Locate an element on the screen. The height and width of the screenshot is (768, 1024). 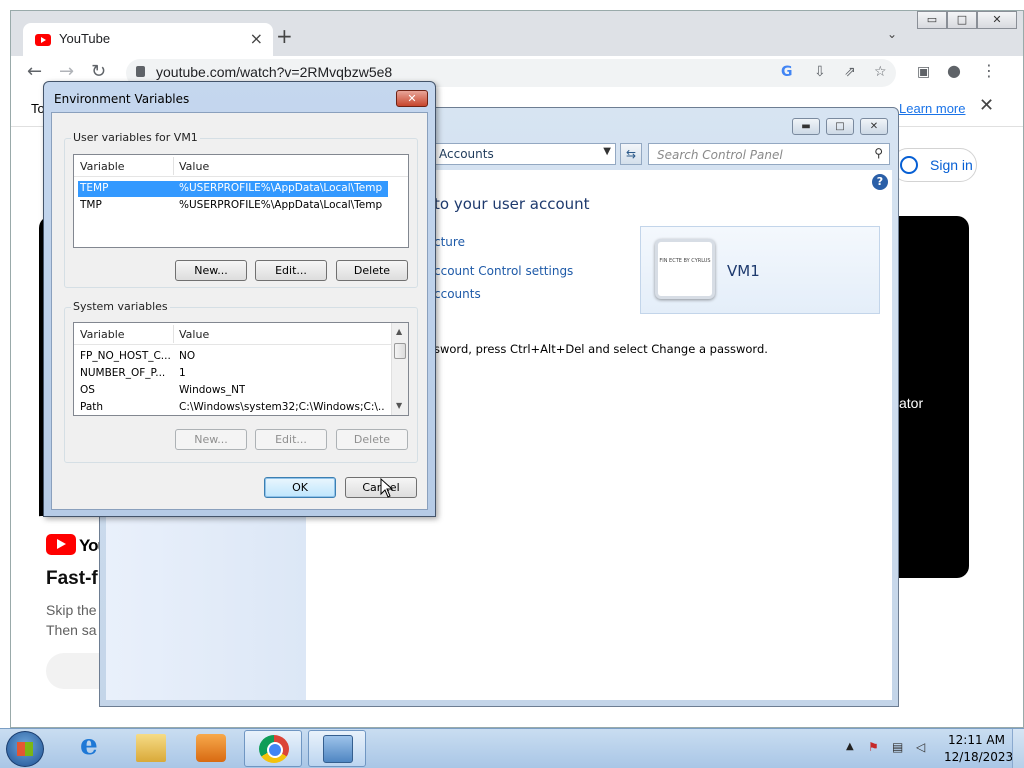
system-list-scrollbar: ▲ ▼ is located at coordinates (399, 369).